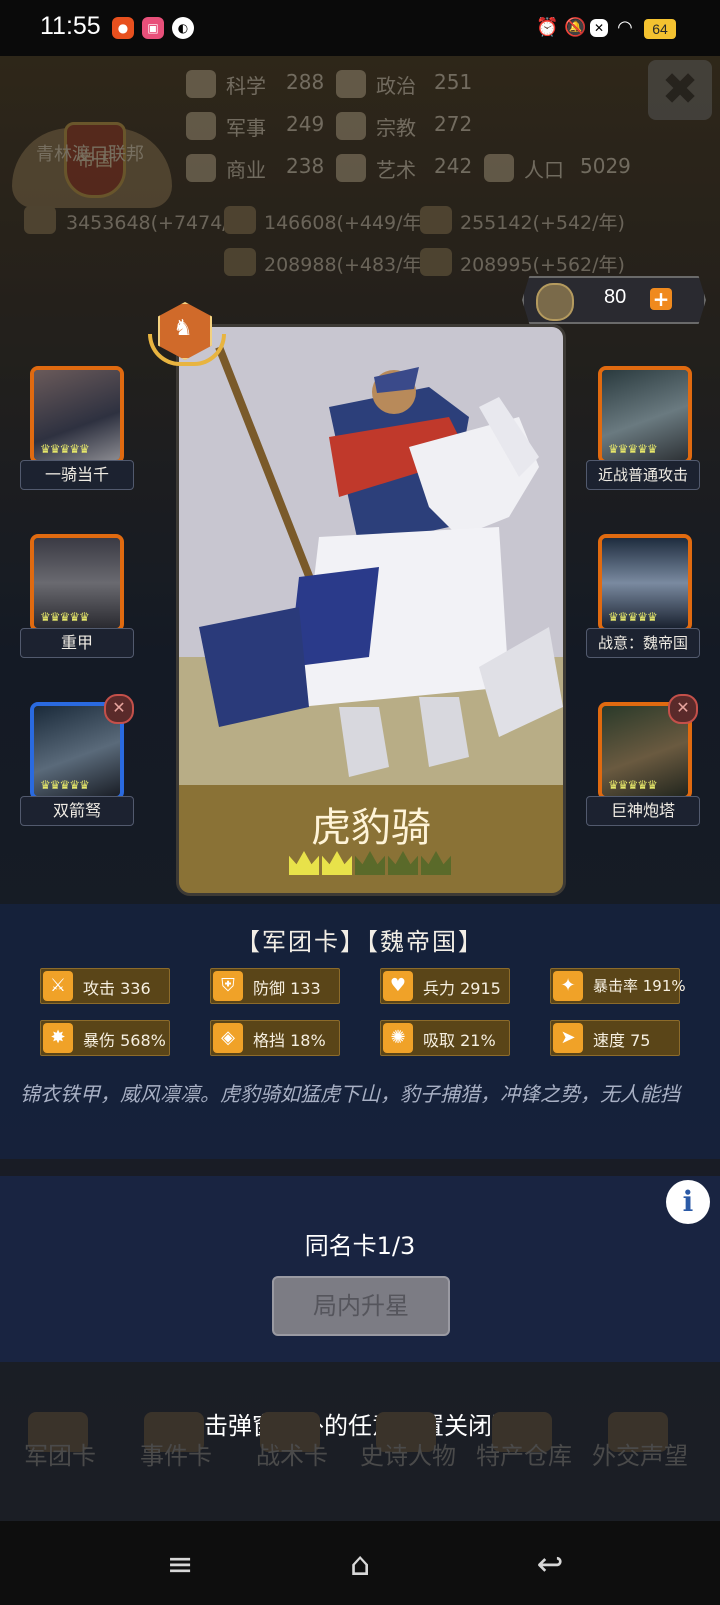  What do you see at coordinates (643, 811) in the screenshot?
I see `skill-label: 巨神炮塔` at bounding box center [643, 811].